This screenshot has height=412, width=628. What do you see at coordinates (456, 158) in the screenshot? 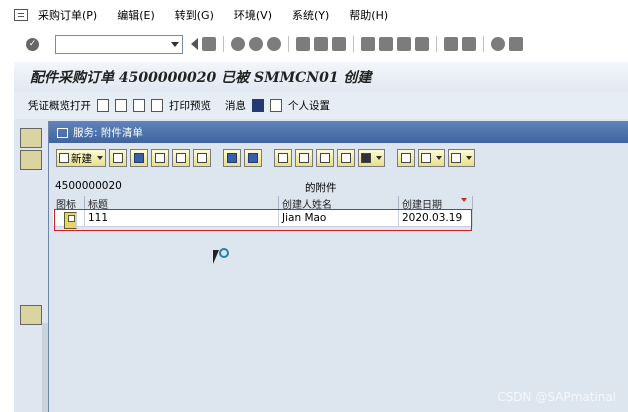
I see `layout-icon` at bounding box center [456, 158].